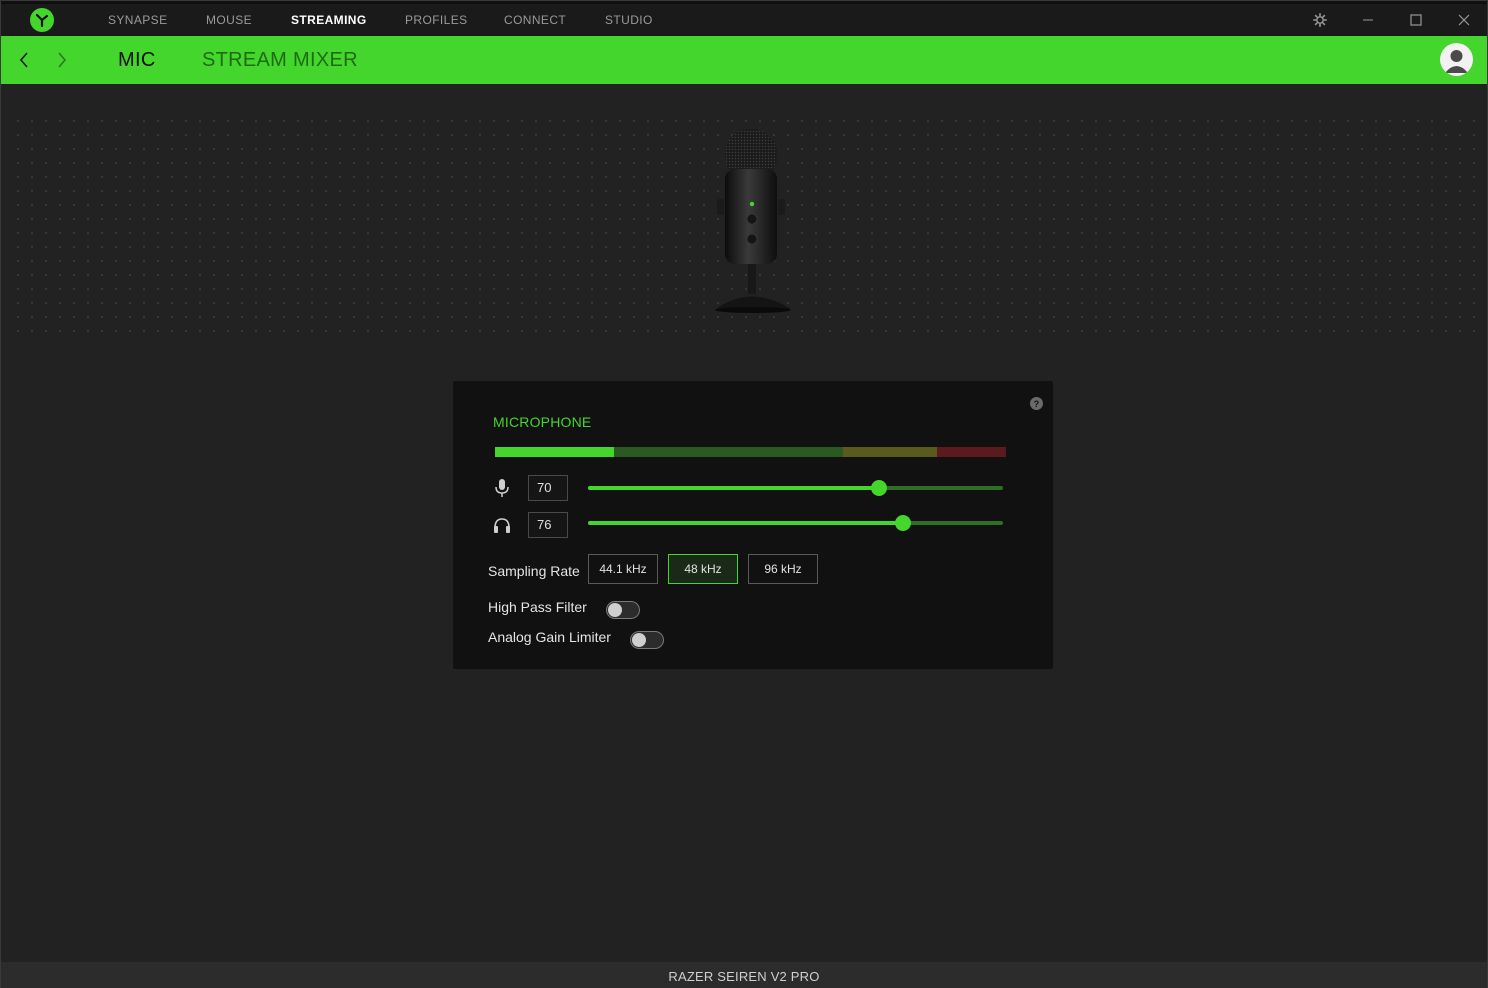 This screenshot has width=1488, height=988. I want to click on monitor-volume-value: 76, so click(548, 525).